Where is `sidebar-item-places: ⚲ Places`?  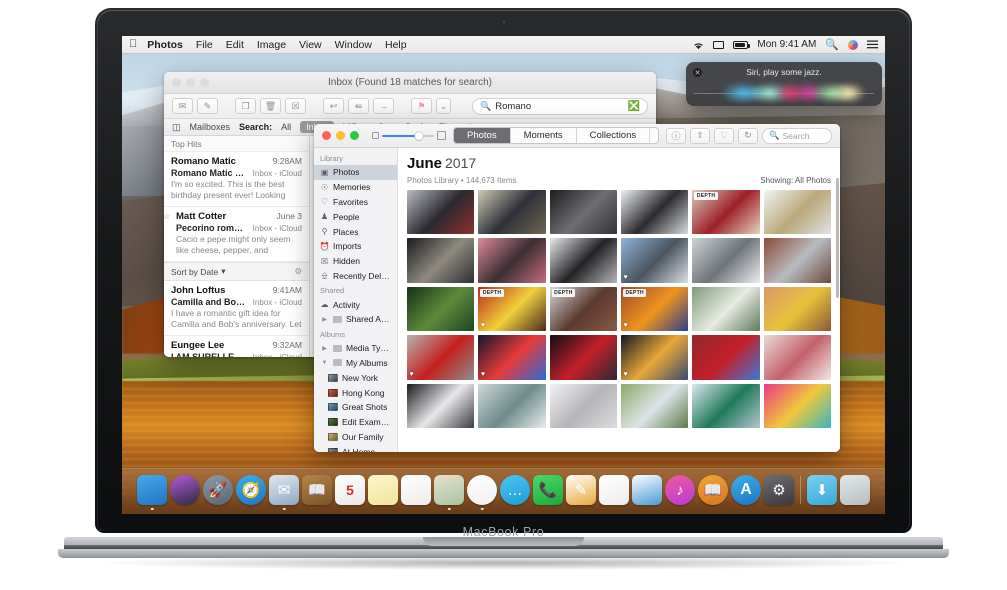
sidebar-item-places: ⚲ Places is located at coordinates (355, 231).